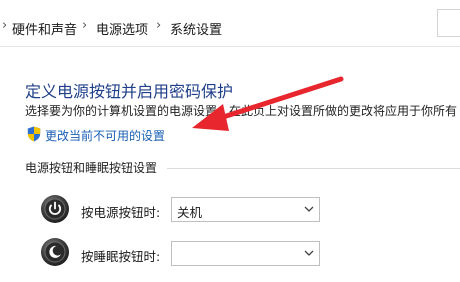 The width and height of the screenshot is (460, 282). Describe the element at coordinates (241, 111) in the screenshot. I see `page-description: 选择要为你的计算机设置的电源设置。在此页上对设置所做的更改将应用于你所有` at that location.